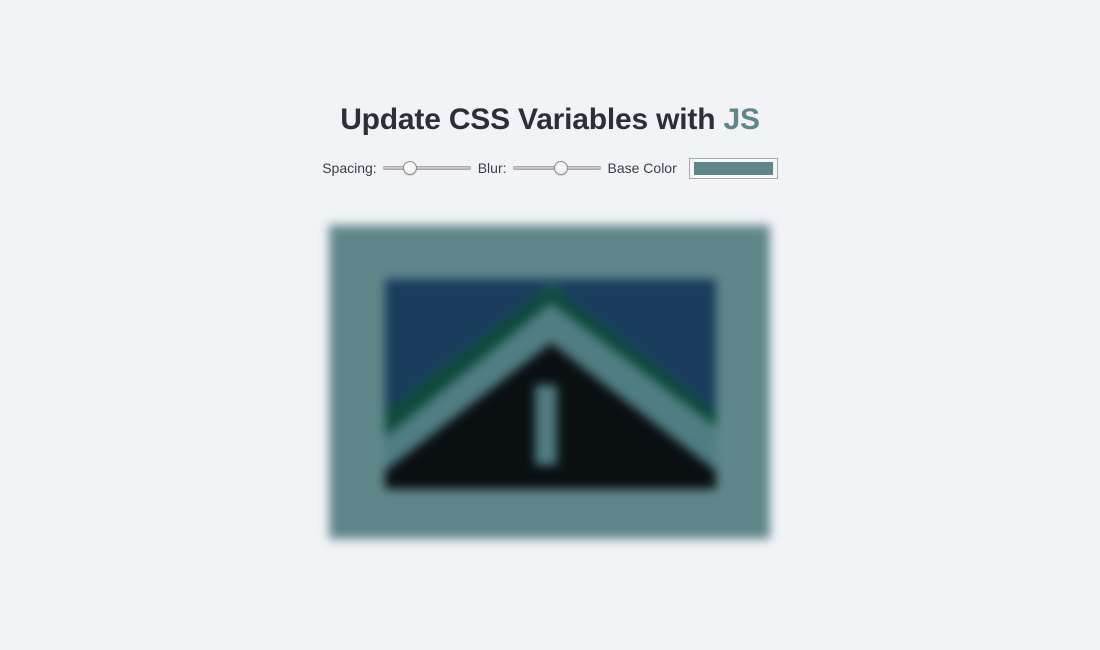  Describe the element at coordinates (349, 168) in the screenshot. I see `spacing-label: Spacing:` at that location.